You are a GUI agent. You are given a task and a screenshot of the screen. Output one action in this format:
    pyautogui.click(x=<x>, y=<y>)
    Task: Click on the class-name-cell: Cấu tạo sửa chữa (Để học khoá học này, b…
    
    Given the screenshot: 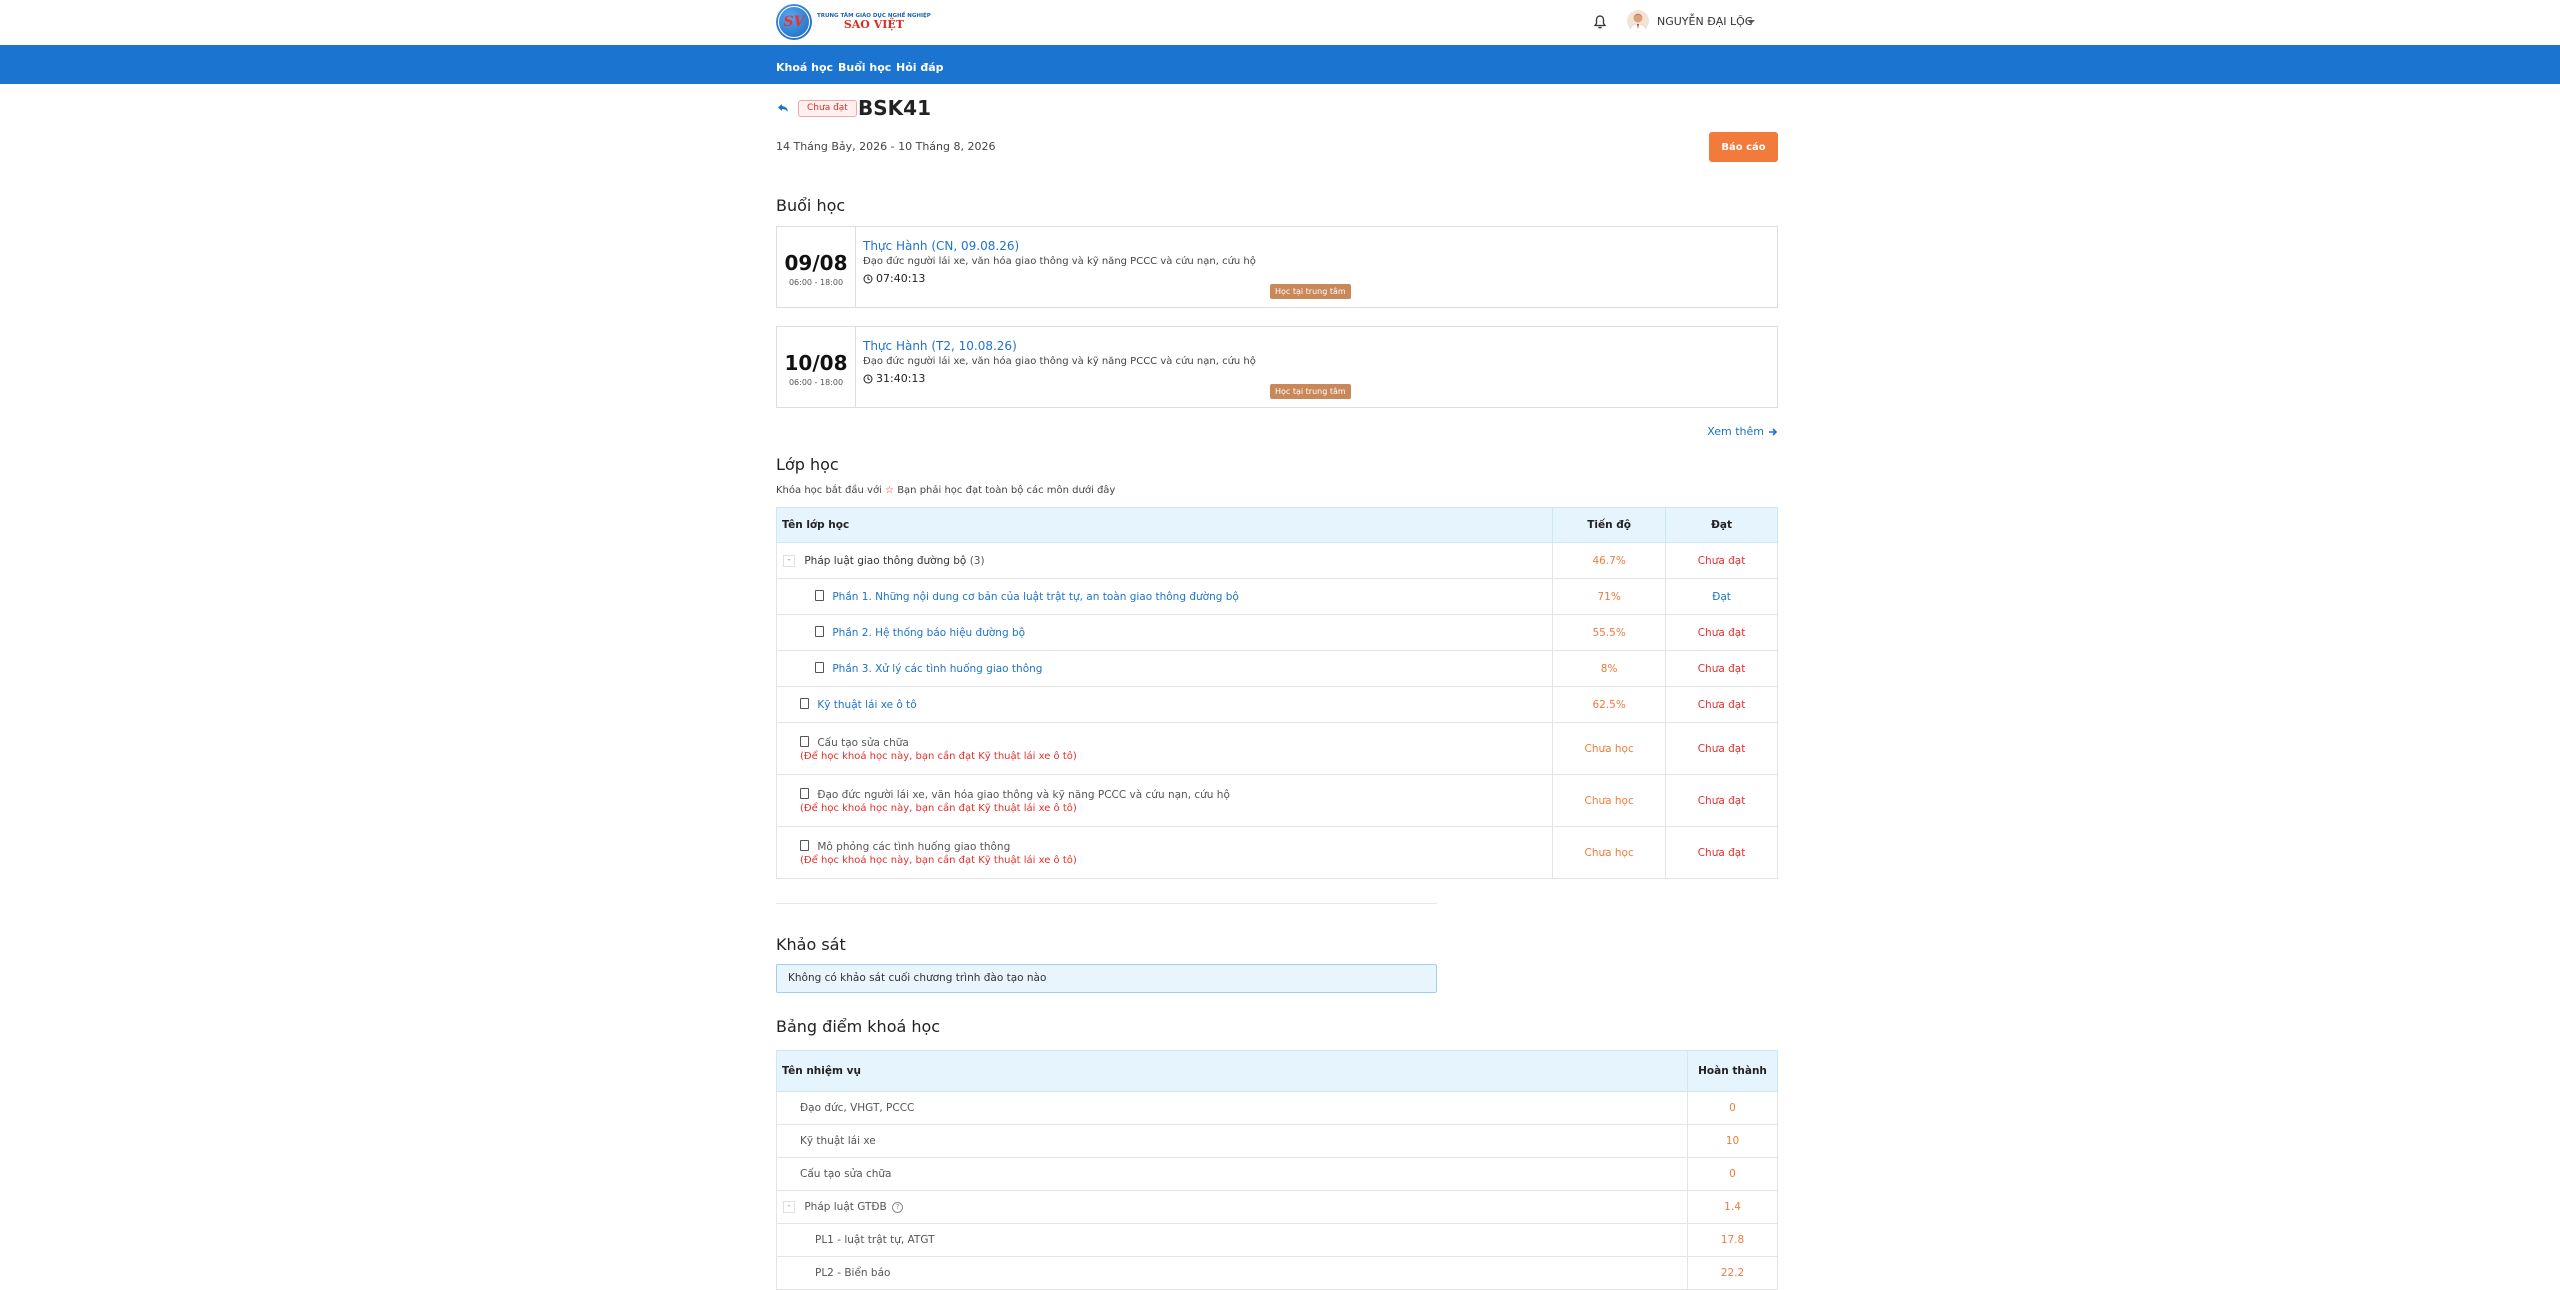 What is the action you would take?
    pyautogui.click(x=1164, y=748)
    